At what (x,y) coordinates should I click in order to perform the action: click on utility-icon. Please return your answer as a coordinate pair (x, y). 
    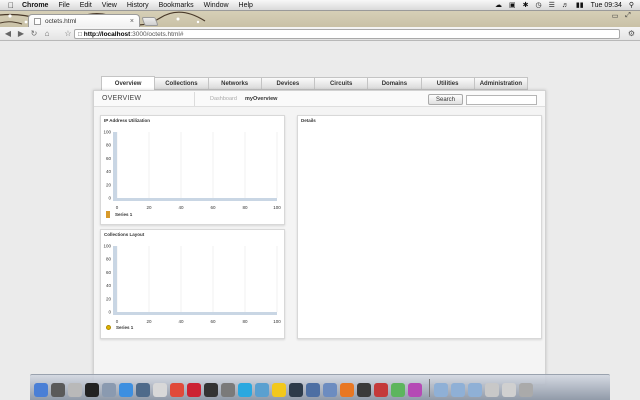
    Looking at the image, I should click on (398, 390).